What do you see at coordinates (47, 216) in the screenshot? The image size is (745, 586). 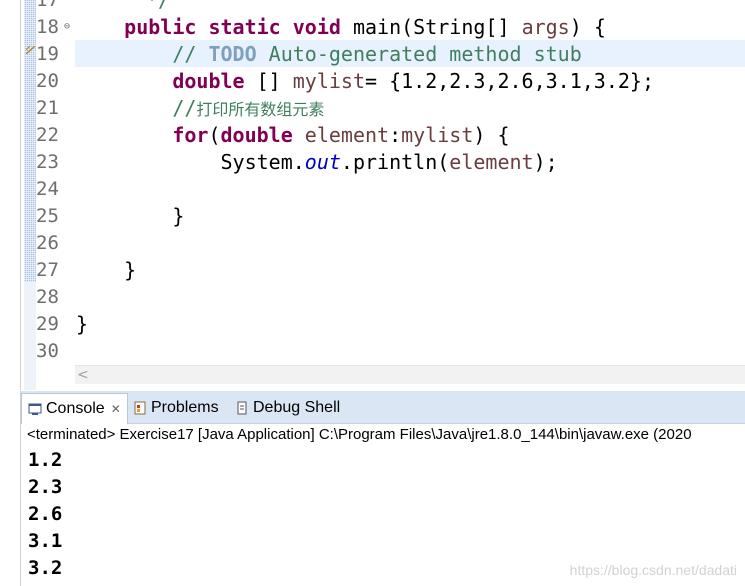 I see `line-number: 25` at bounding box center [47, 216].